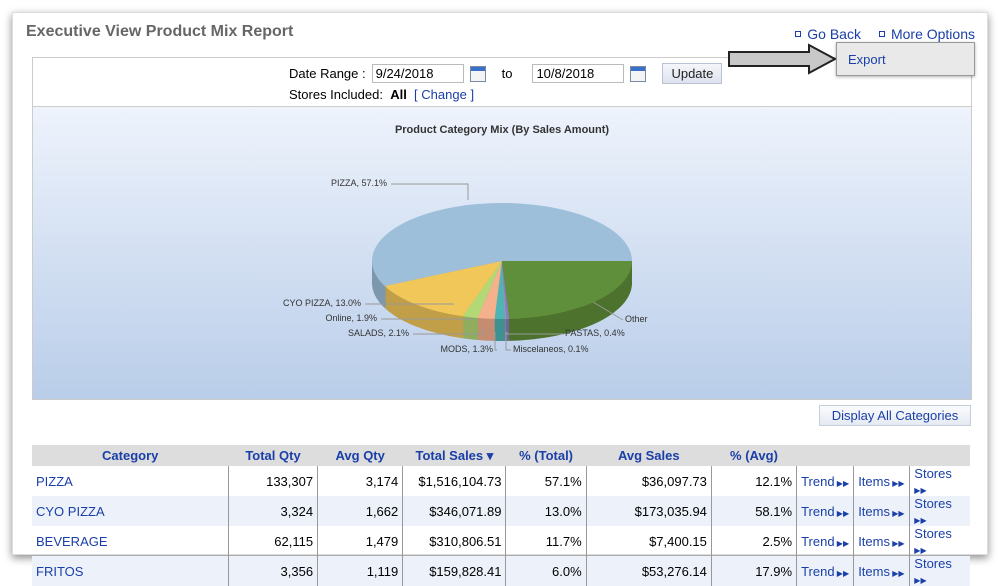 This screenshot has height=586, width=1000. I want to click on cell: 1,119, so click(360, 571).